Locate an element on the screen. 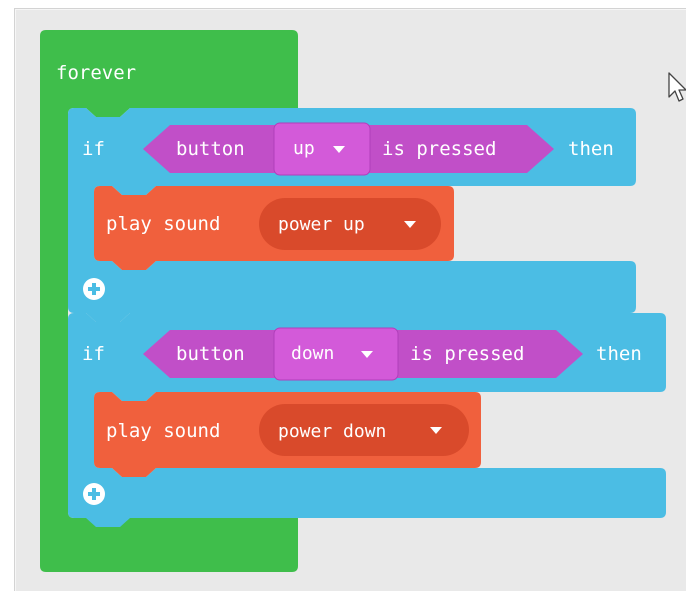 This screenshot has width=686, height=594. button-value-1: up is located at coordinates (304, 148).